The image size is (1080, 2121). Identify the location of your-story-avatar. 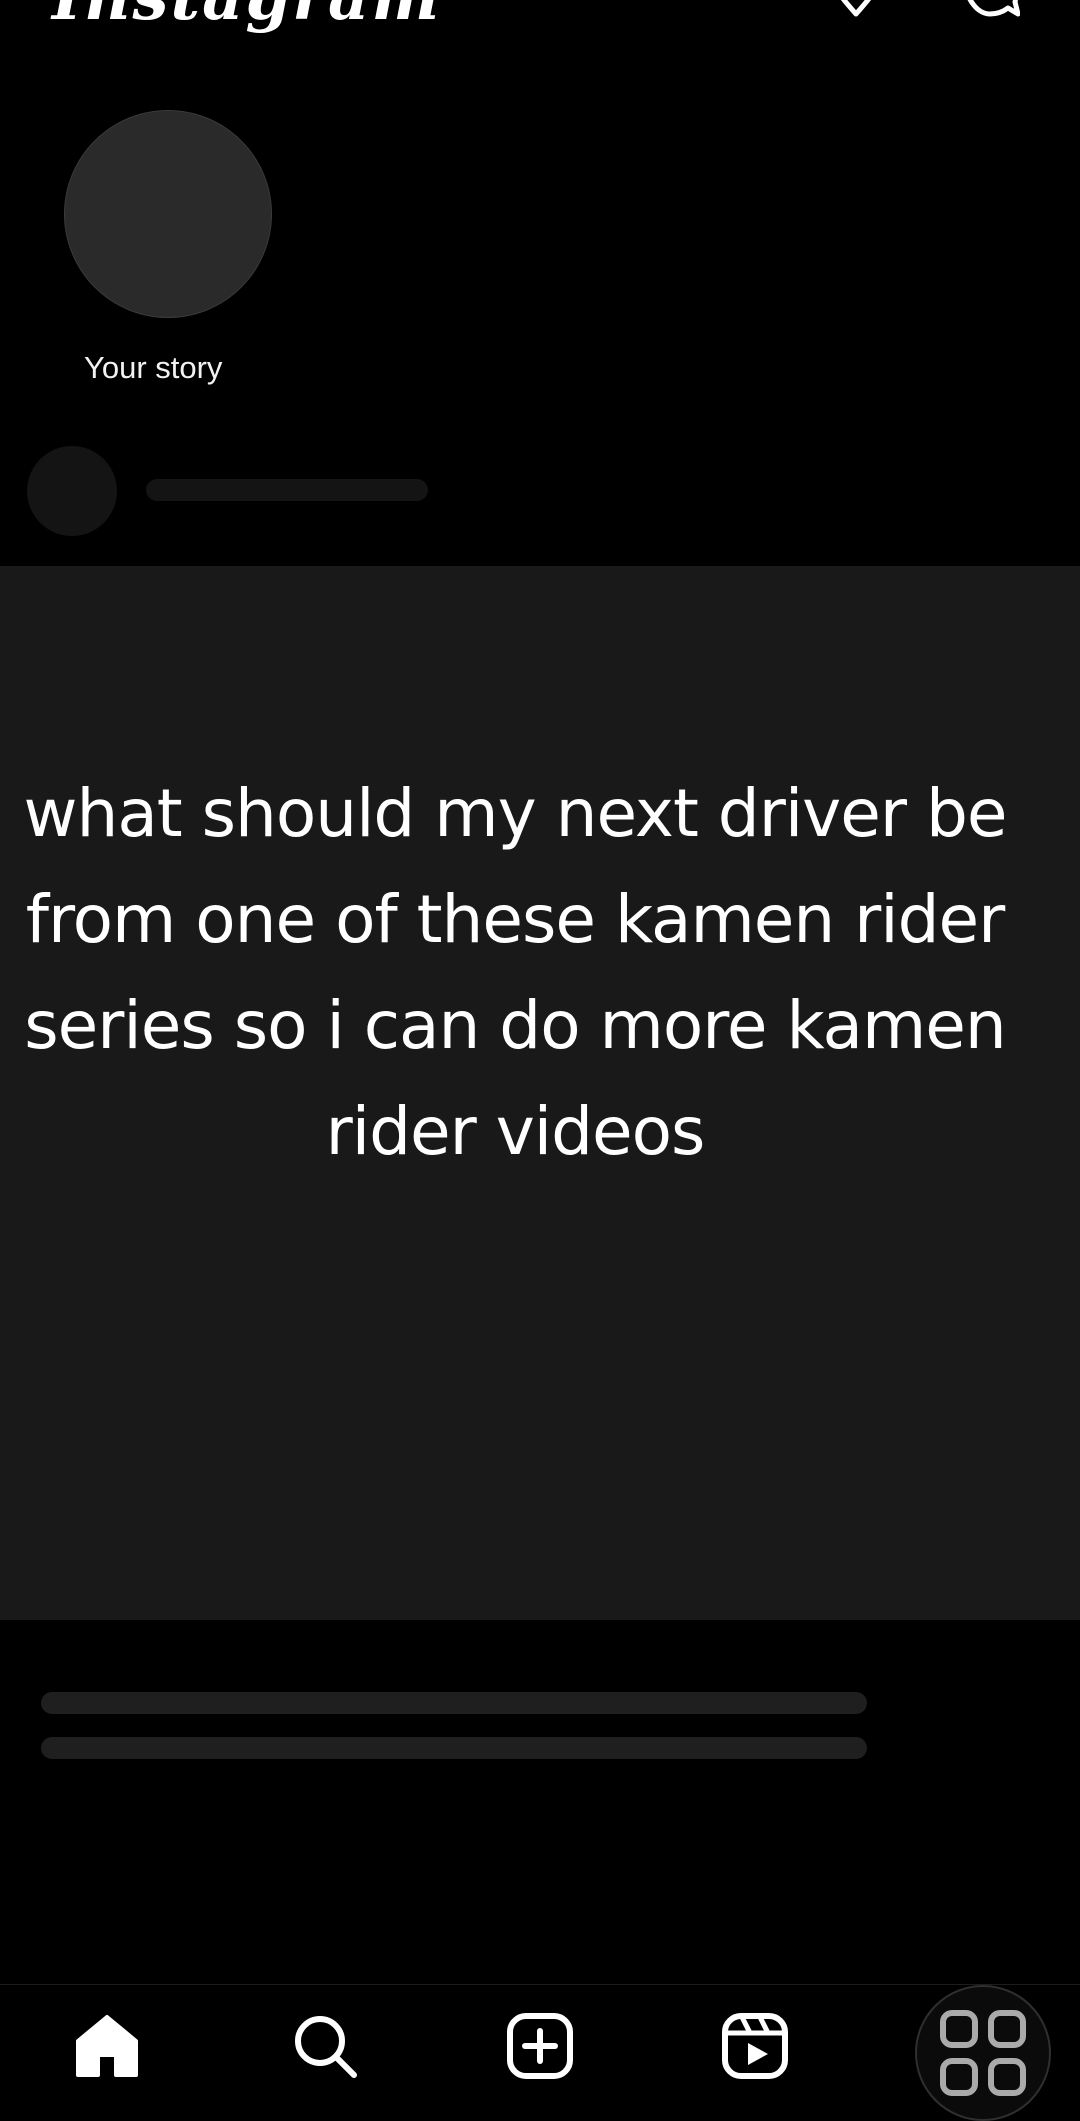
(168, 214).